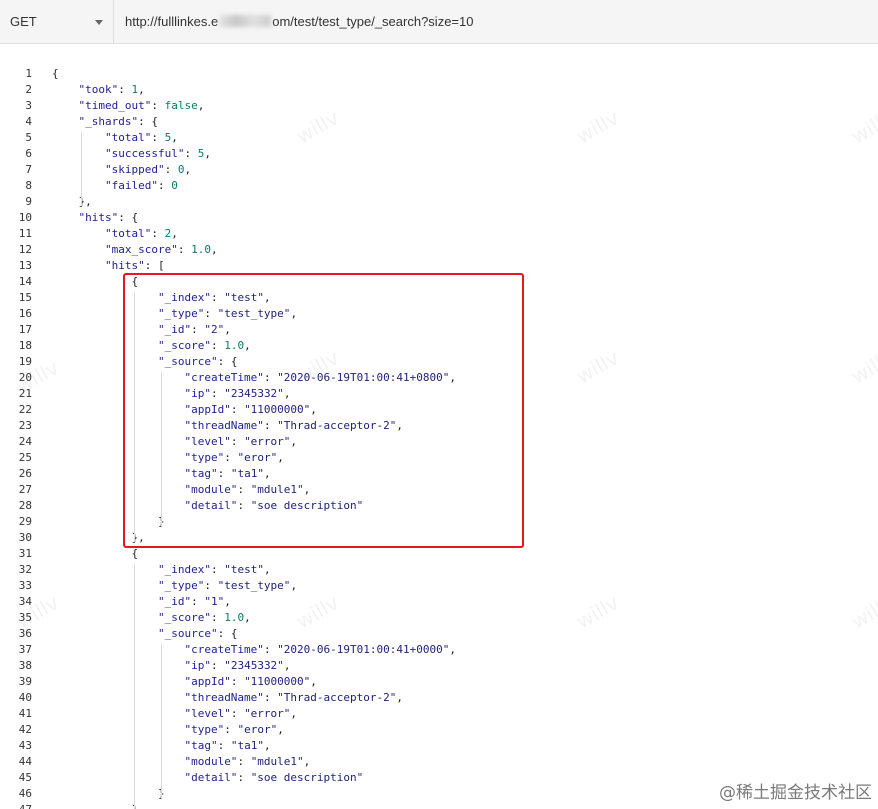  I want to click on line-number: 40, so click(25, 697).